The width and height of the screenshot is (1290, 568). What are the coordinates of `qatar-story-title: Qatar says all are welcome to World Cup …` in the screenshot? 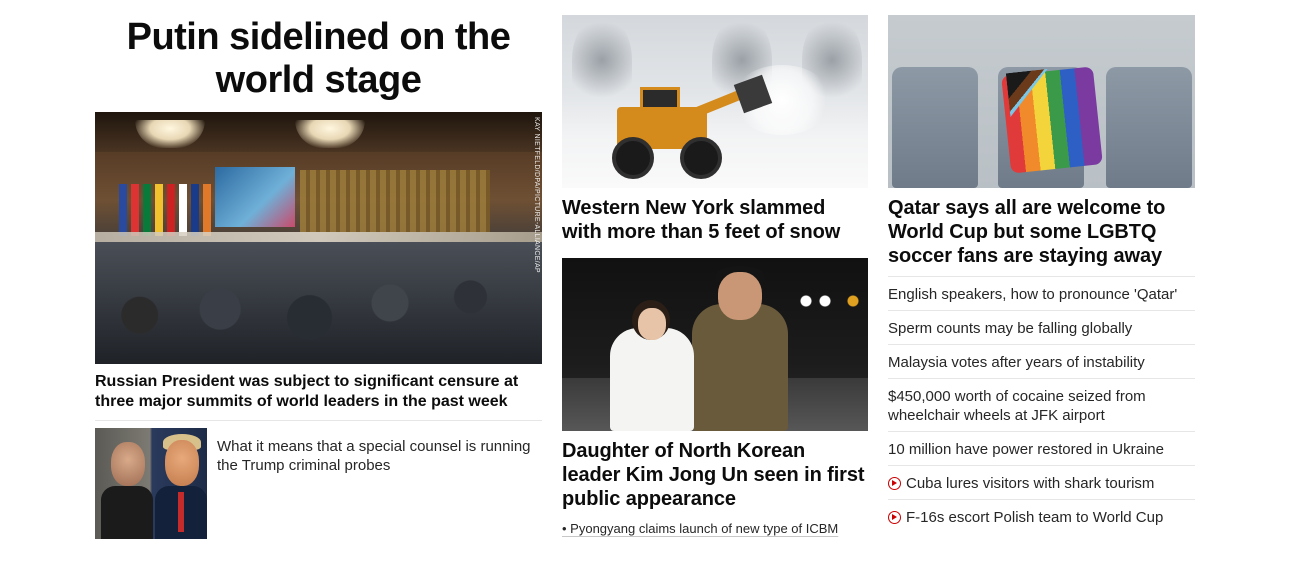 It's located at (1027, 232).